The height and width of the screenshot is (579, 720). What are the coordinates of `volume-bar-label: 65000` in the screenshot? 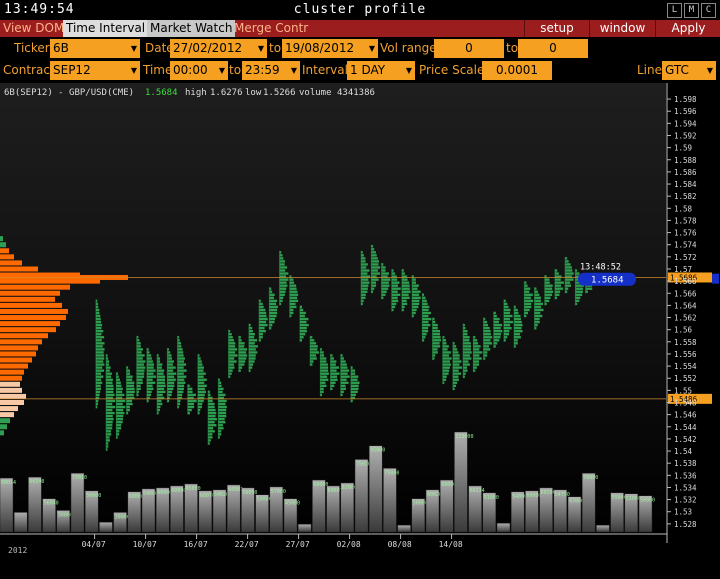 It's located at (193, 489).